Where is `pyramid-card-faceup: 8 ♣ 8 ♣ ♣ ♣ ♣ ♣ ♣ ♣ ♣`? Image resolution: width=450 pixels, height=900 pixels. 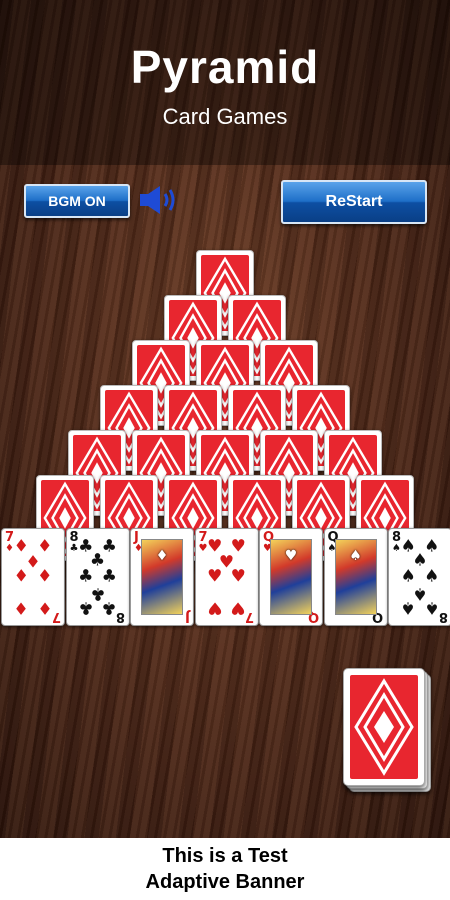
pyramid-card-faceup: 8 ♣ 8 ♣ ♣ ♣ ♣ ♣ ♣ ♣ ♣ is located at coordinates (97, 577).